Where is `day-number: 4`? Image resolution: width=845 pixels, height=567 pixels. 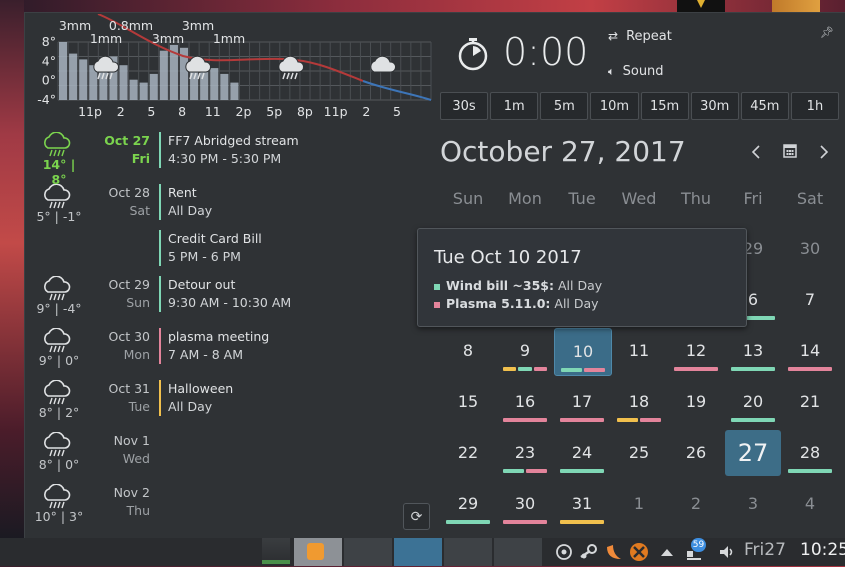
day-number: 4 is located at coordinates (810, 503).